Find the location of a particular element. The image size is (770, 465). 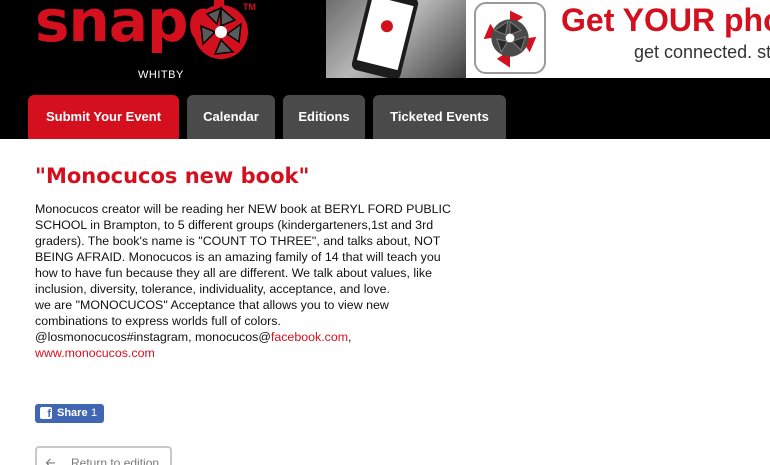

social-handles: @losmonocucos#instagram, monocucos@ is located at coordinates (153, 337).